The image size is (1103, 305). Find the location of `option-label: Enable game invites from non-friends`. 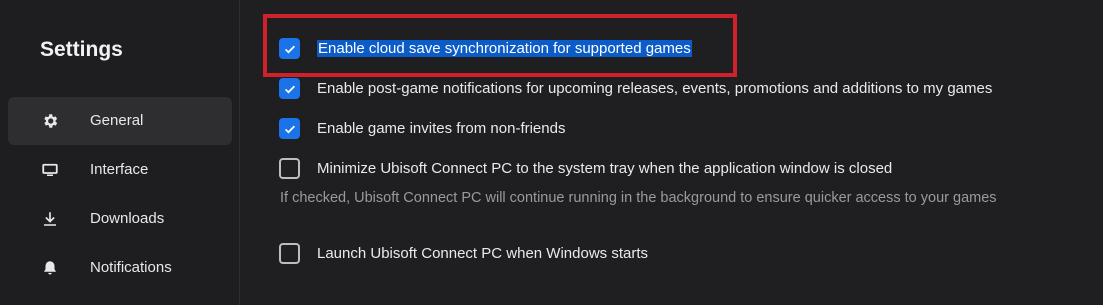

option-label: Enable game invites from non-friends is located at coordinates (441, 128).